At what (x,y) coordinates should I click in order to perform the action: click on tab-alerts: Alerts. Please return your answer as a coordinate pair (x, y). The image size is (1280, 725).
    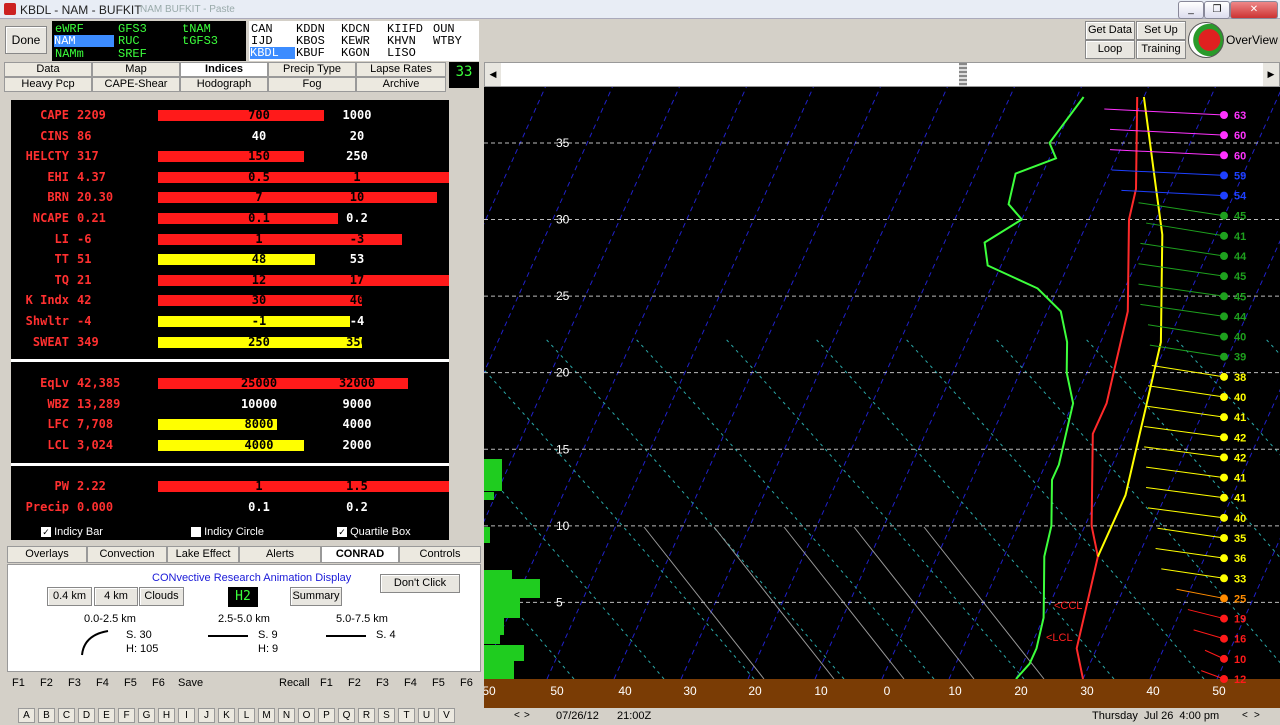
    Looking at the image, I should click on (280, 554).